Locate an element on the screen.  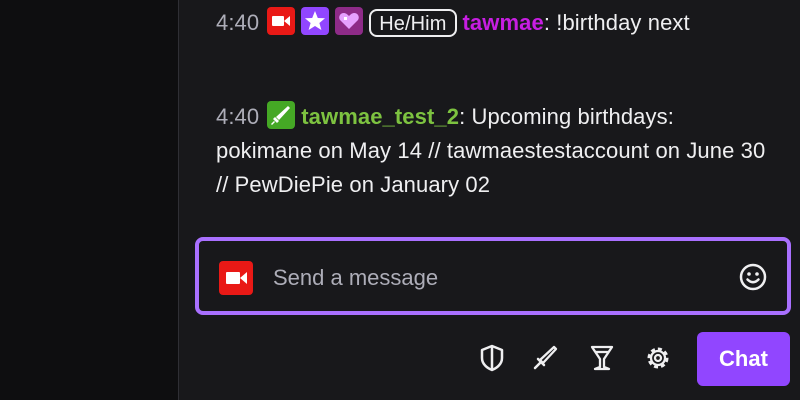
chat-message: 4:40 He/Him tawmae: !birthday next is located at coordinates (496, 23).